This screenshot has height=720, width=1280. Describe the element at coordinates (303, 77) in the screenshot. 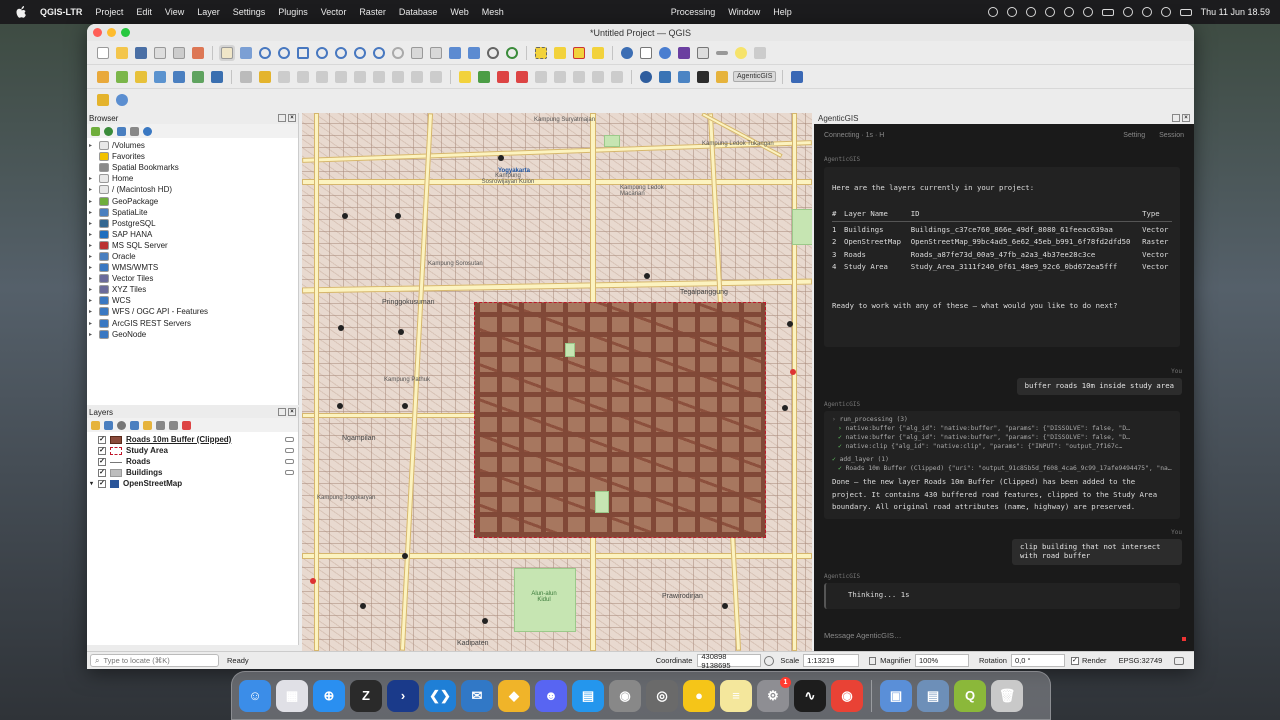

I see `vertex-tool-icon` at that location.